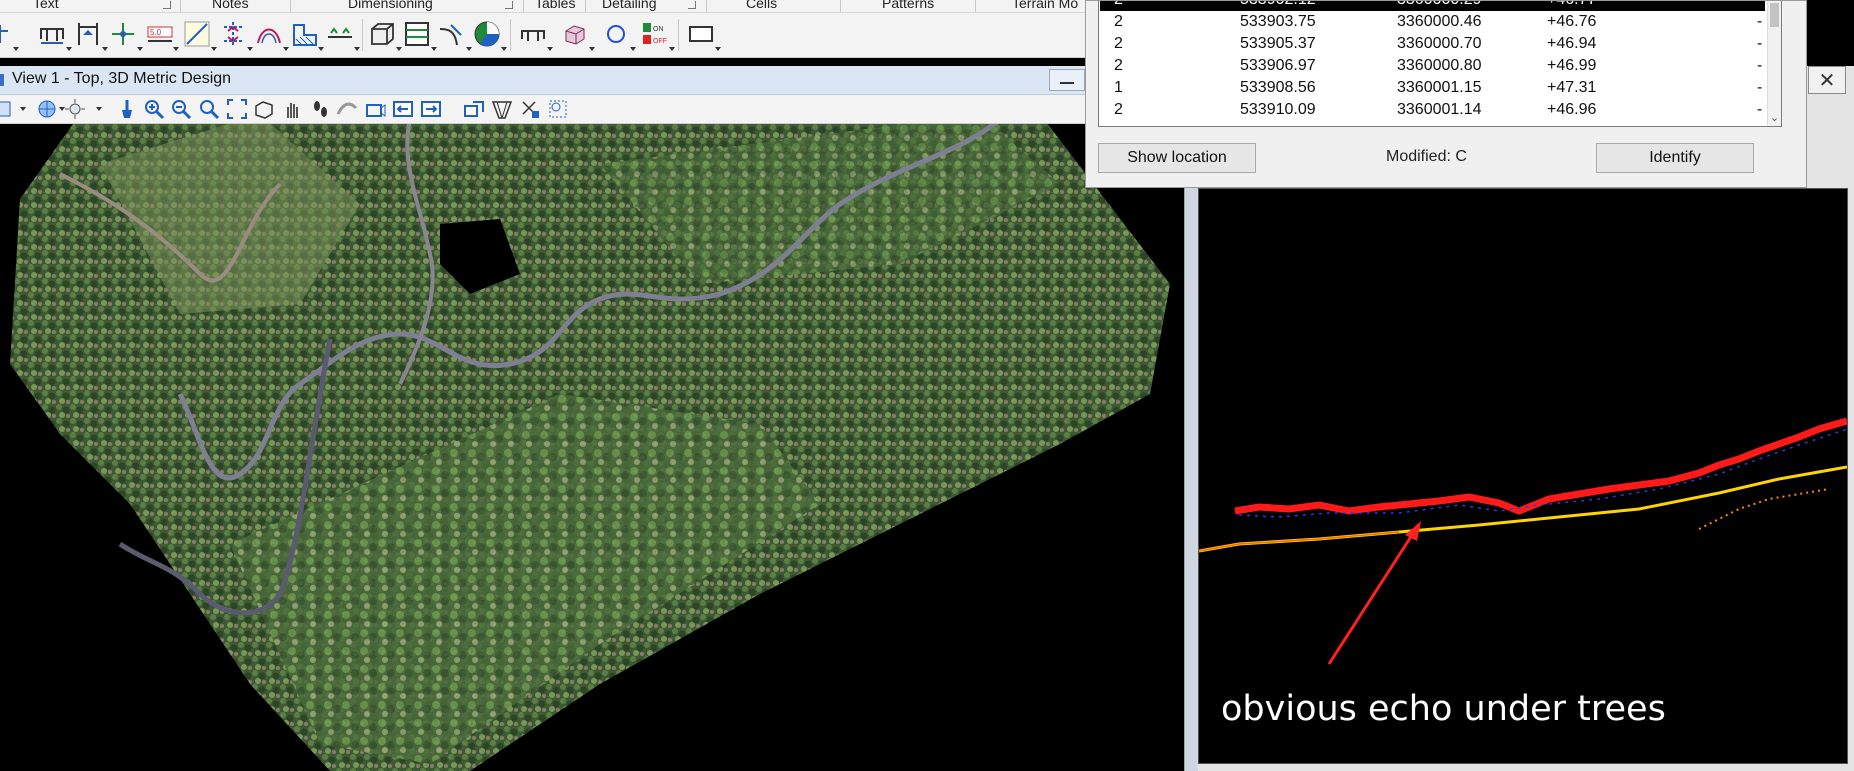 The width and height of the screenshot is (1854, 771). What do you see at coordinates (658, 29) in the screenshot?
I see `svg-text: ON` at bounding box center [658, 29].